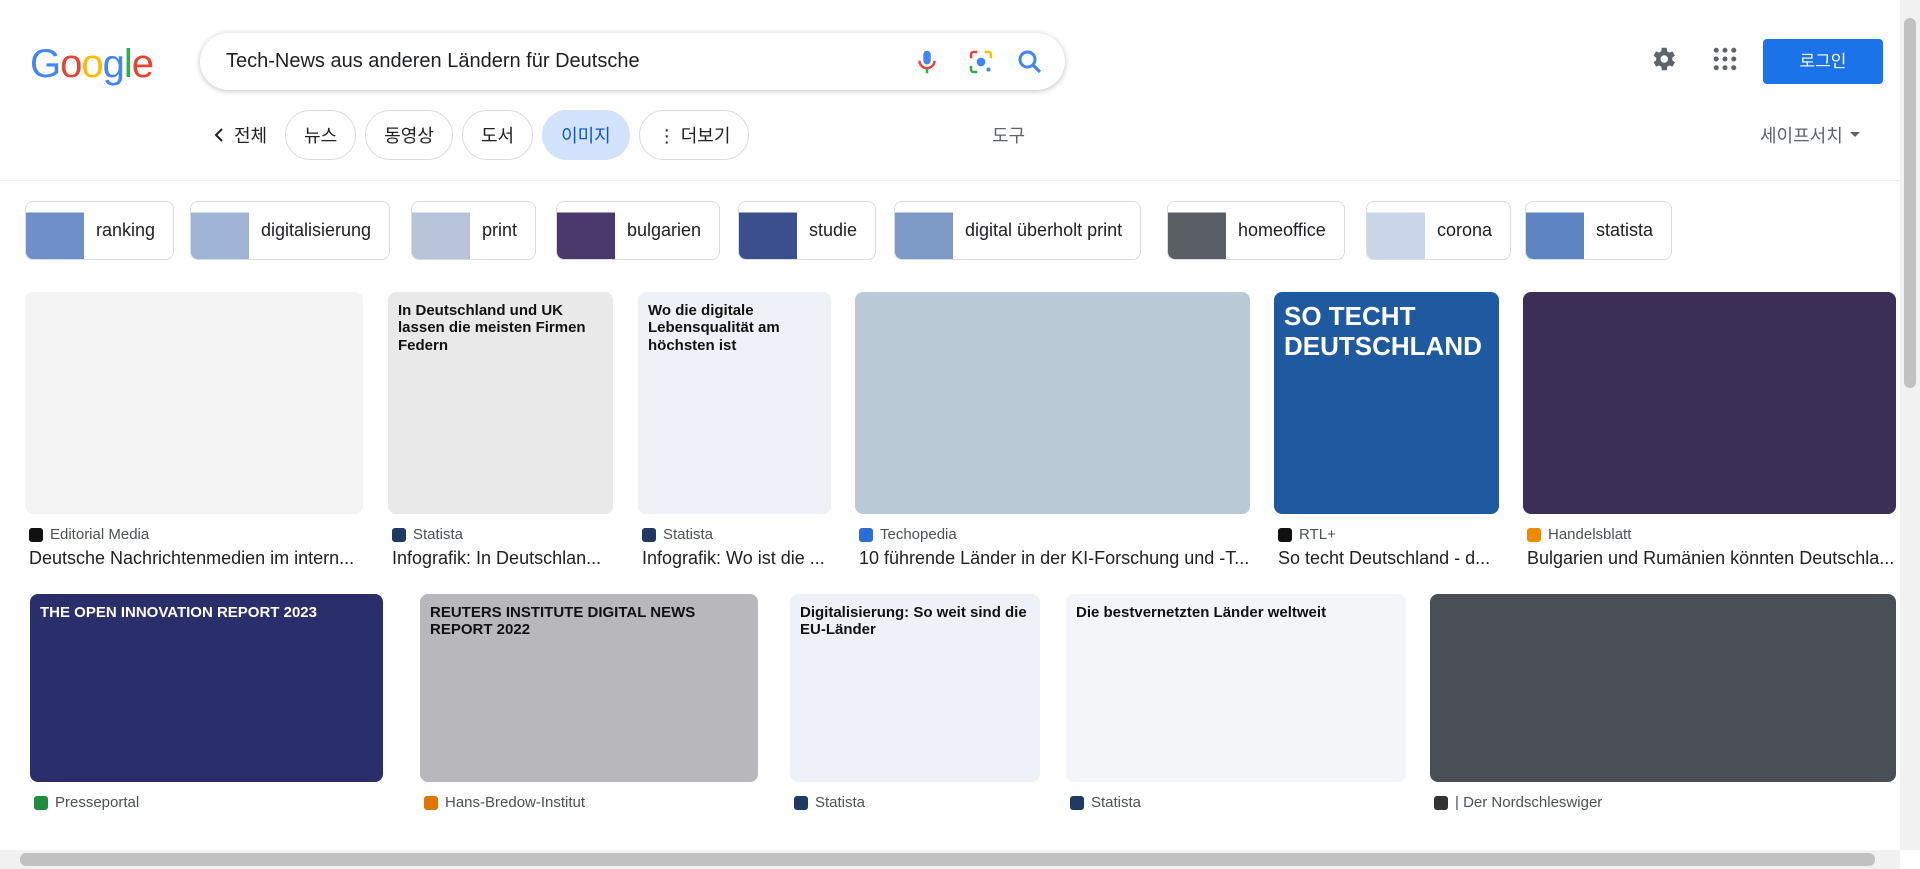 The image size is (1920, 869). Describe the element at coordinates (1256, 230) in the screenshot. I see `refine-chip-homeoffice: homeoffice` at that location.